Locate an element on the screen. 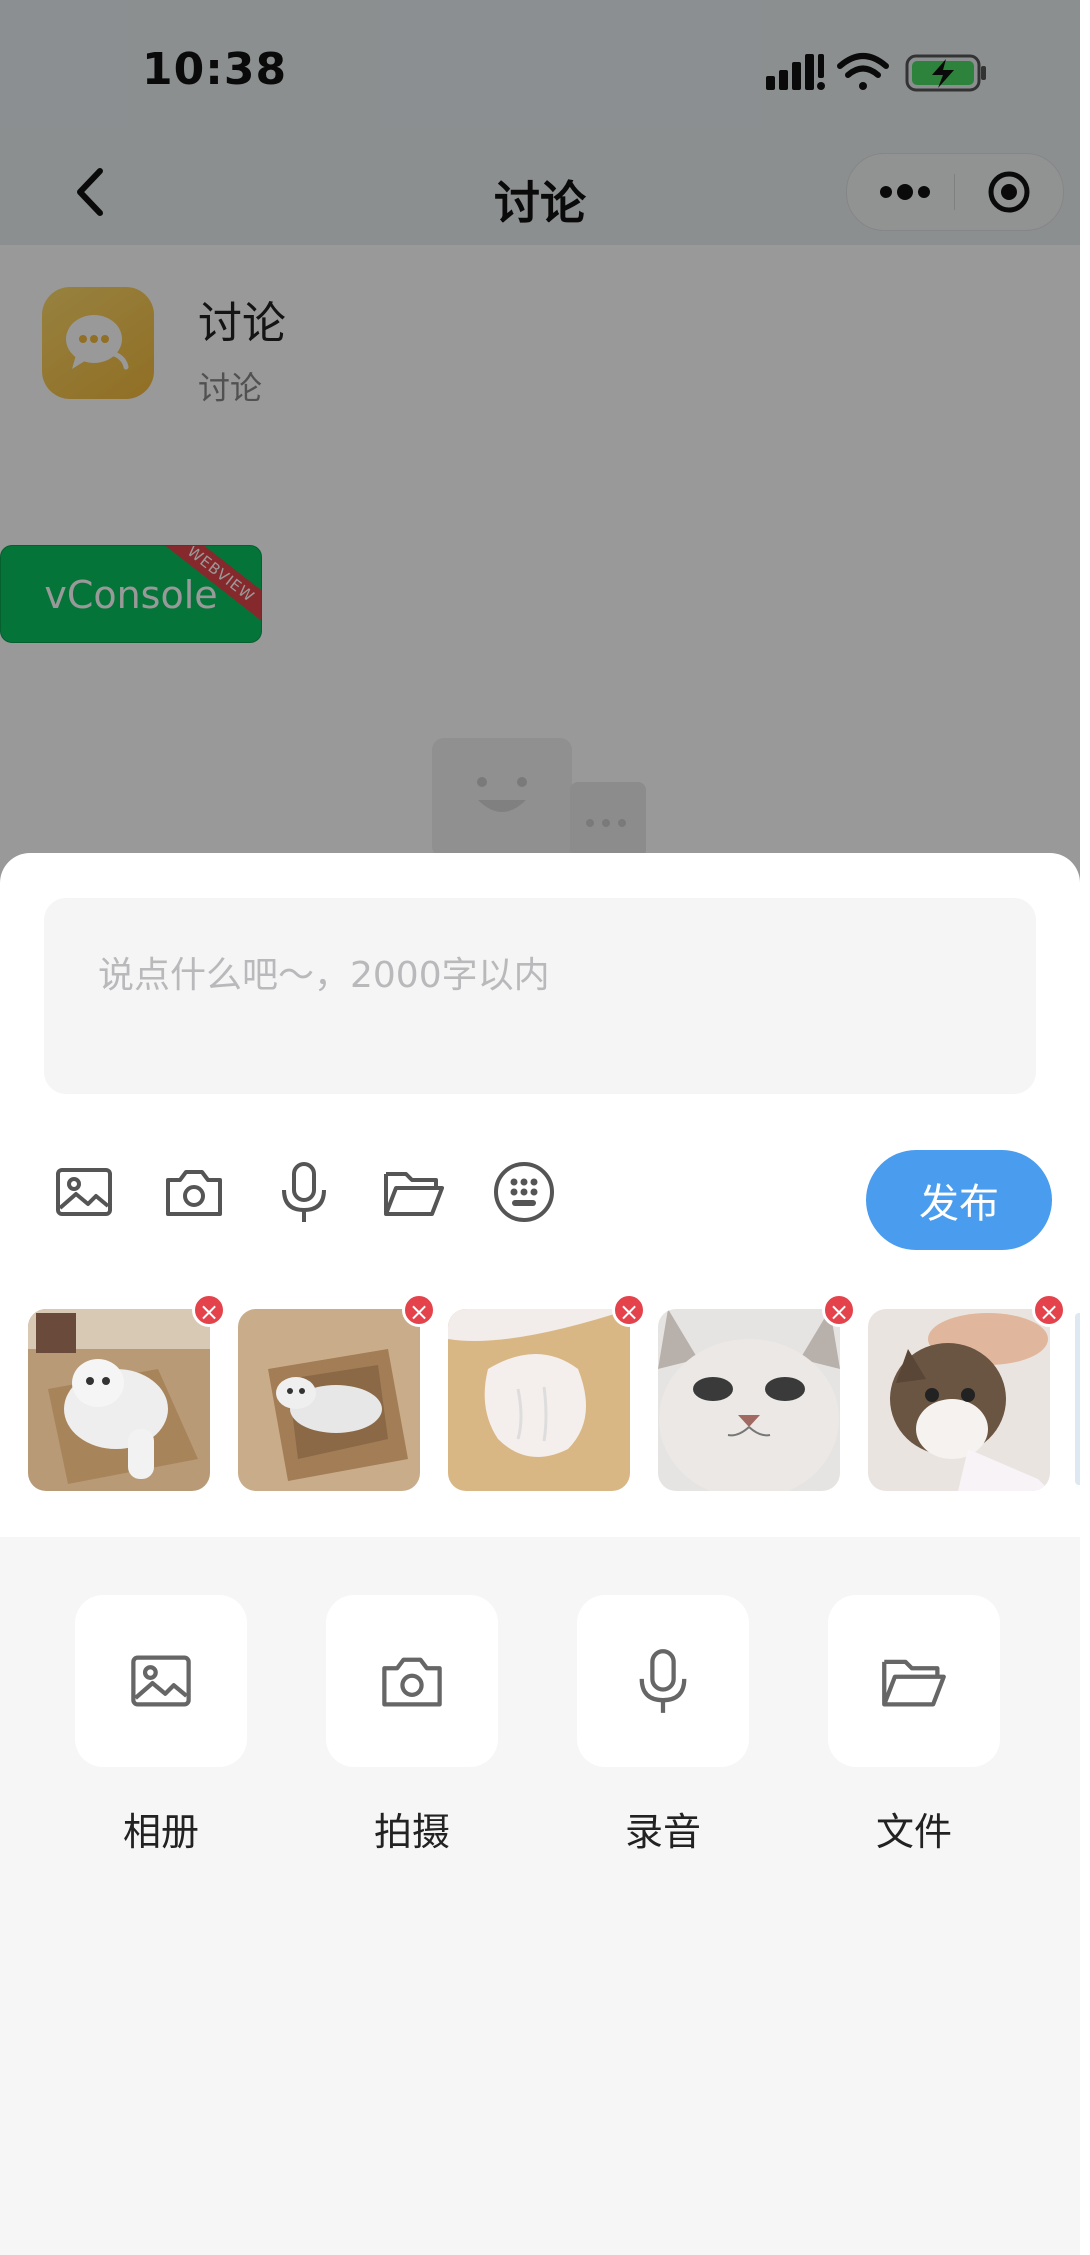  attach-shoot-label: 拍摄 is located at coordinates (411, 1832).